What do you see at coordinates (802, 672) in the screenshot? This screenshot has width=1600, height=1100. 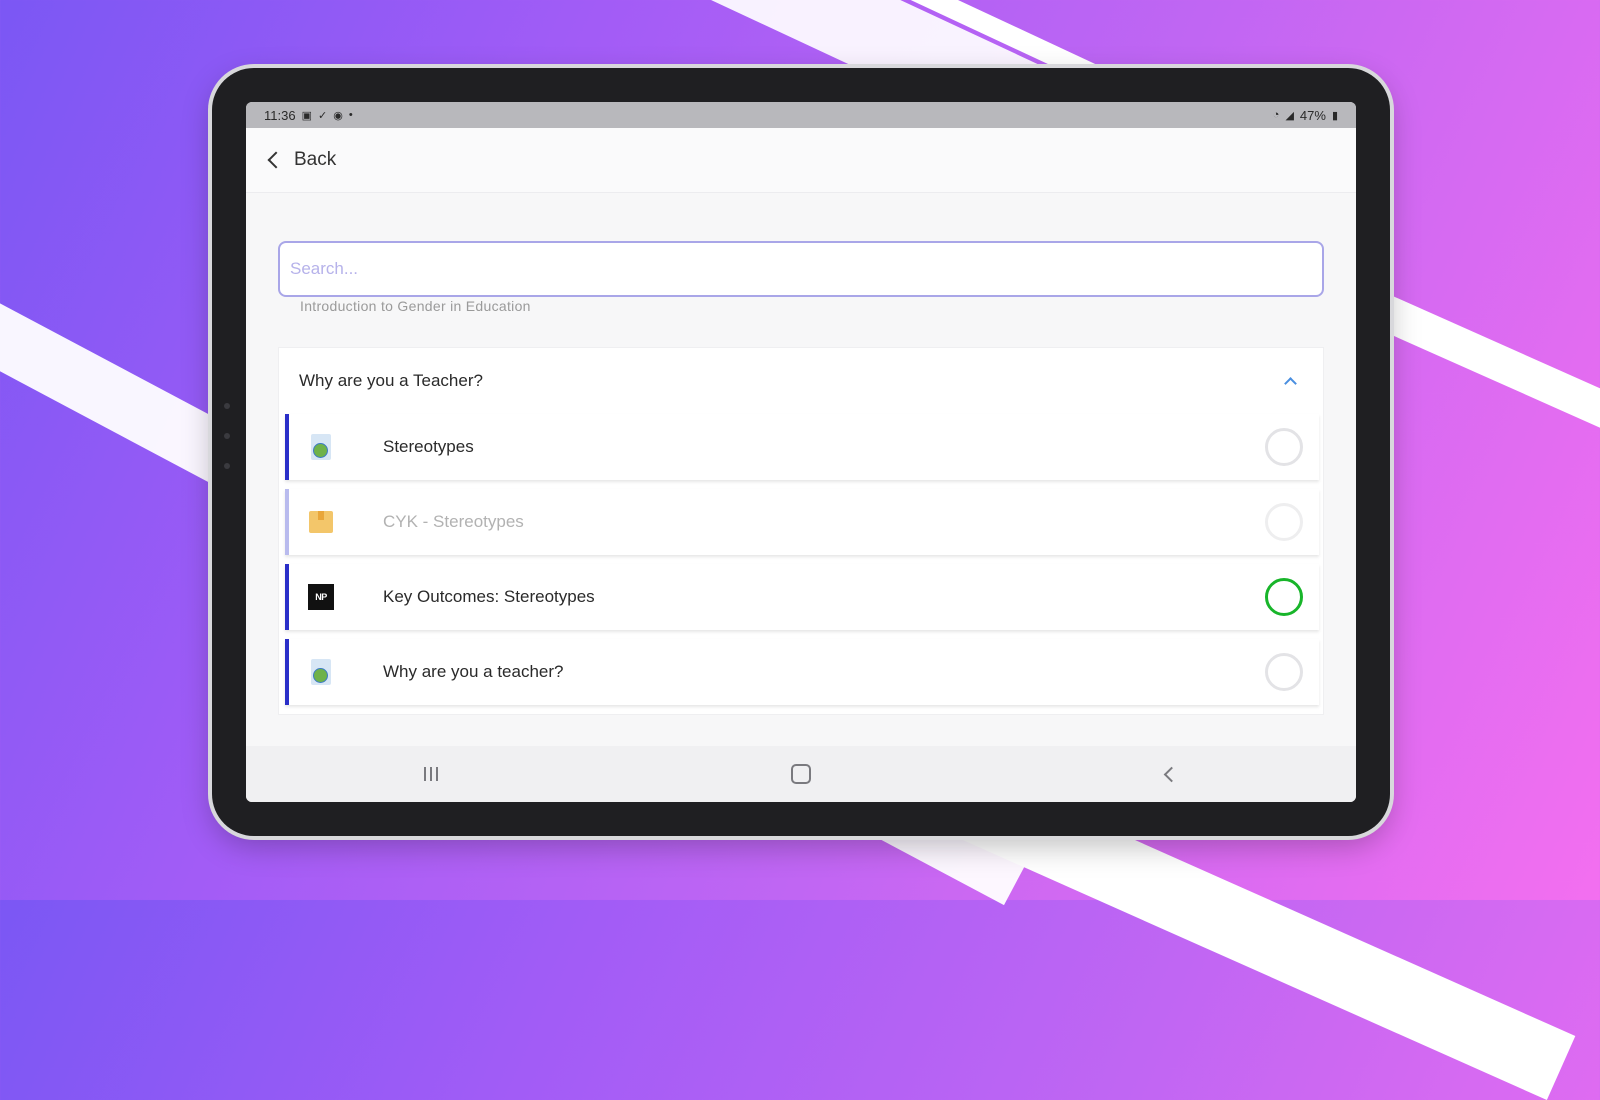 I see `list-item: Why are you a teacher?` at bounding box center [802, 672].